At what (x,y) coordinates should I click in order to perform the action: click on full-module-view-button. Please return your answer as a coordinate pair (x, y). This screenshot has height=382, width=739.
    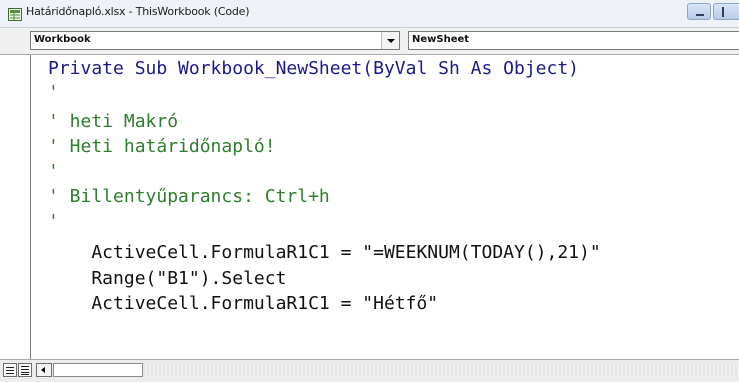
    Looking at the image, I should click on (25, 370).